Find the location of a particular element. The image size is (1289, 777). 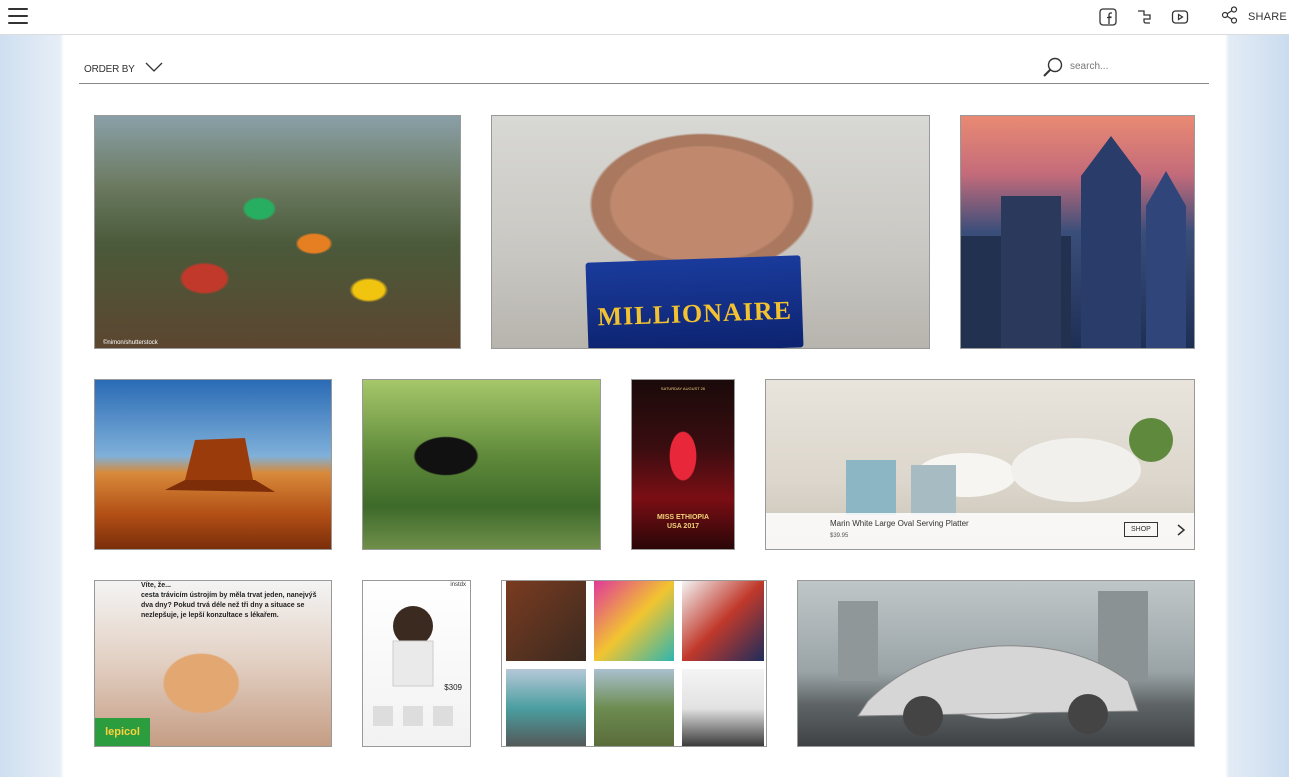

search-icon is located at coordinates (1053, 67).